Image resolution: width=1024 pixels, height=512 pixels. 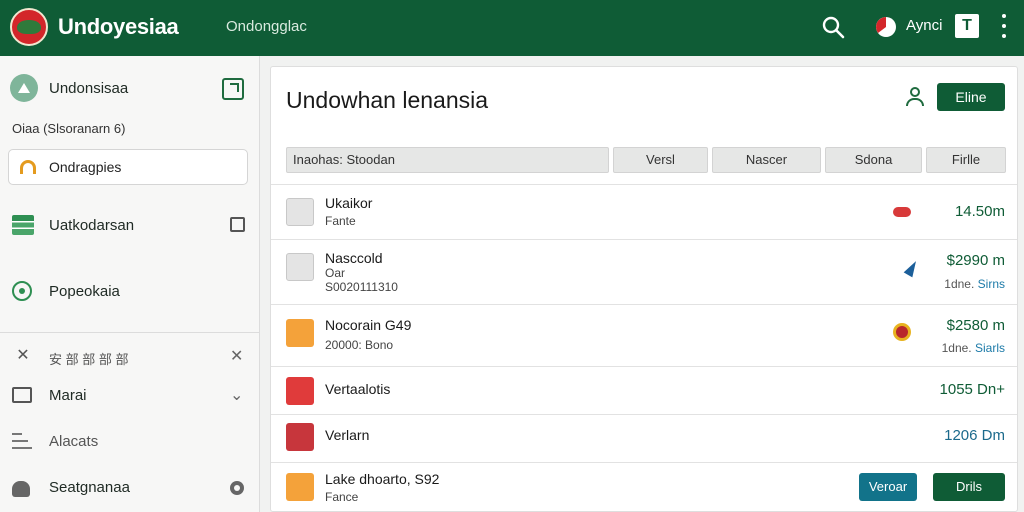 I want to click on mark-icon: ✕, so click(x=23, y=355).